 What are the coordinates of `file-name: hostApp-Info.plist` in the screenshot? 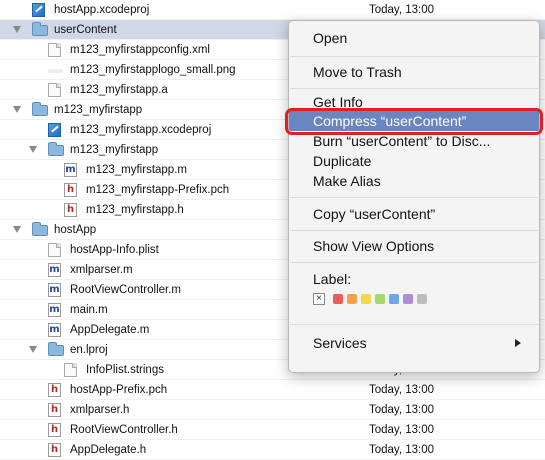 It's located at (114, 250).